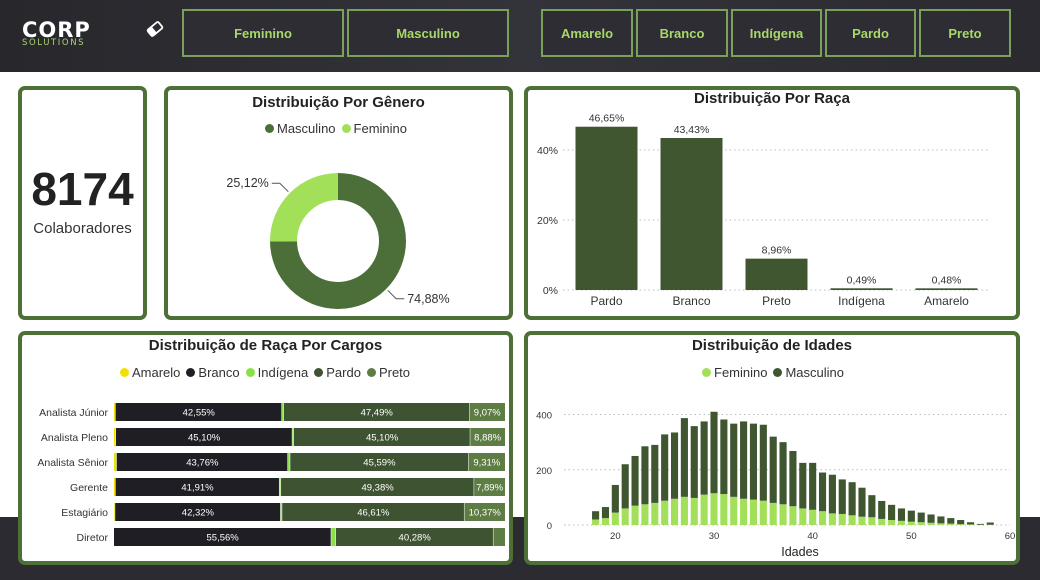 This screenshot has width=1040, height=580. I want to click on legend-item-masculino-age: Masculino, so click(808, 372).